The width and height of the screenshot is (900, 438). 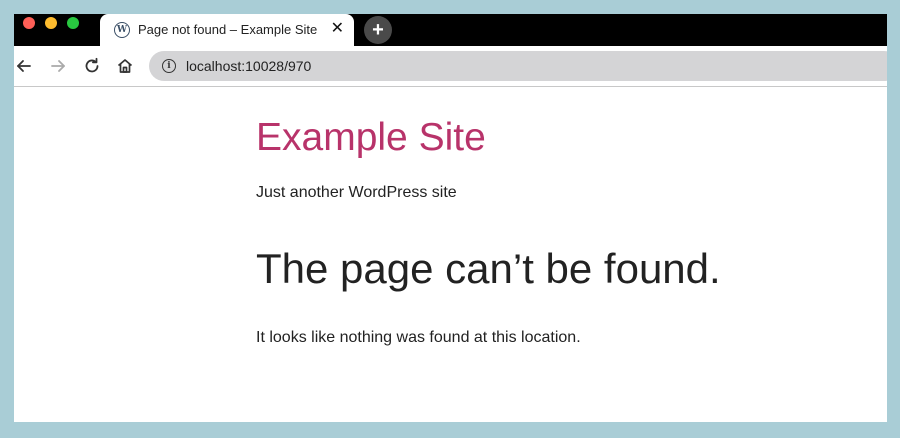 What do you see at coordinates (488, 268) in the screenshot?
I see `page-title: The page can’t be found.` at bounding box center [488, 268].